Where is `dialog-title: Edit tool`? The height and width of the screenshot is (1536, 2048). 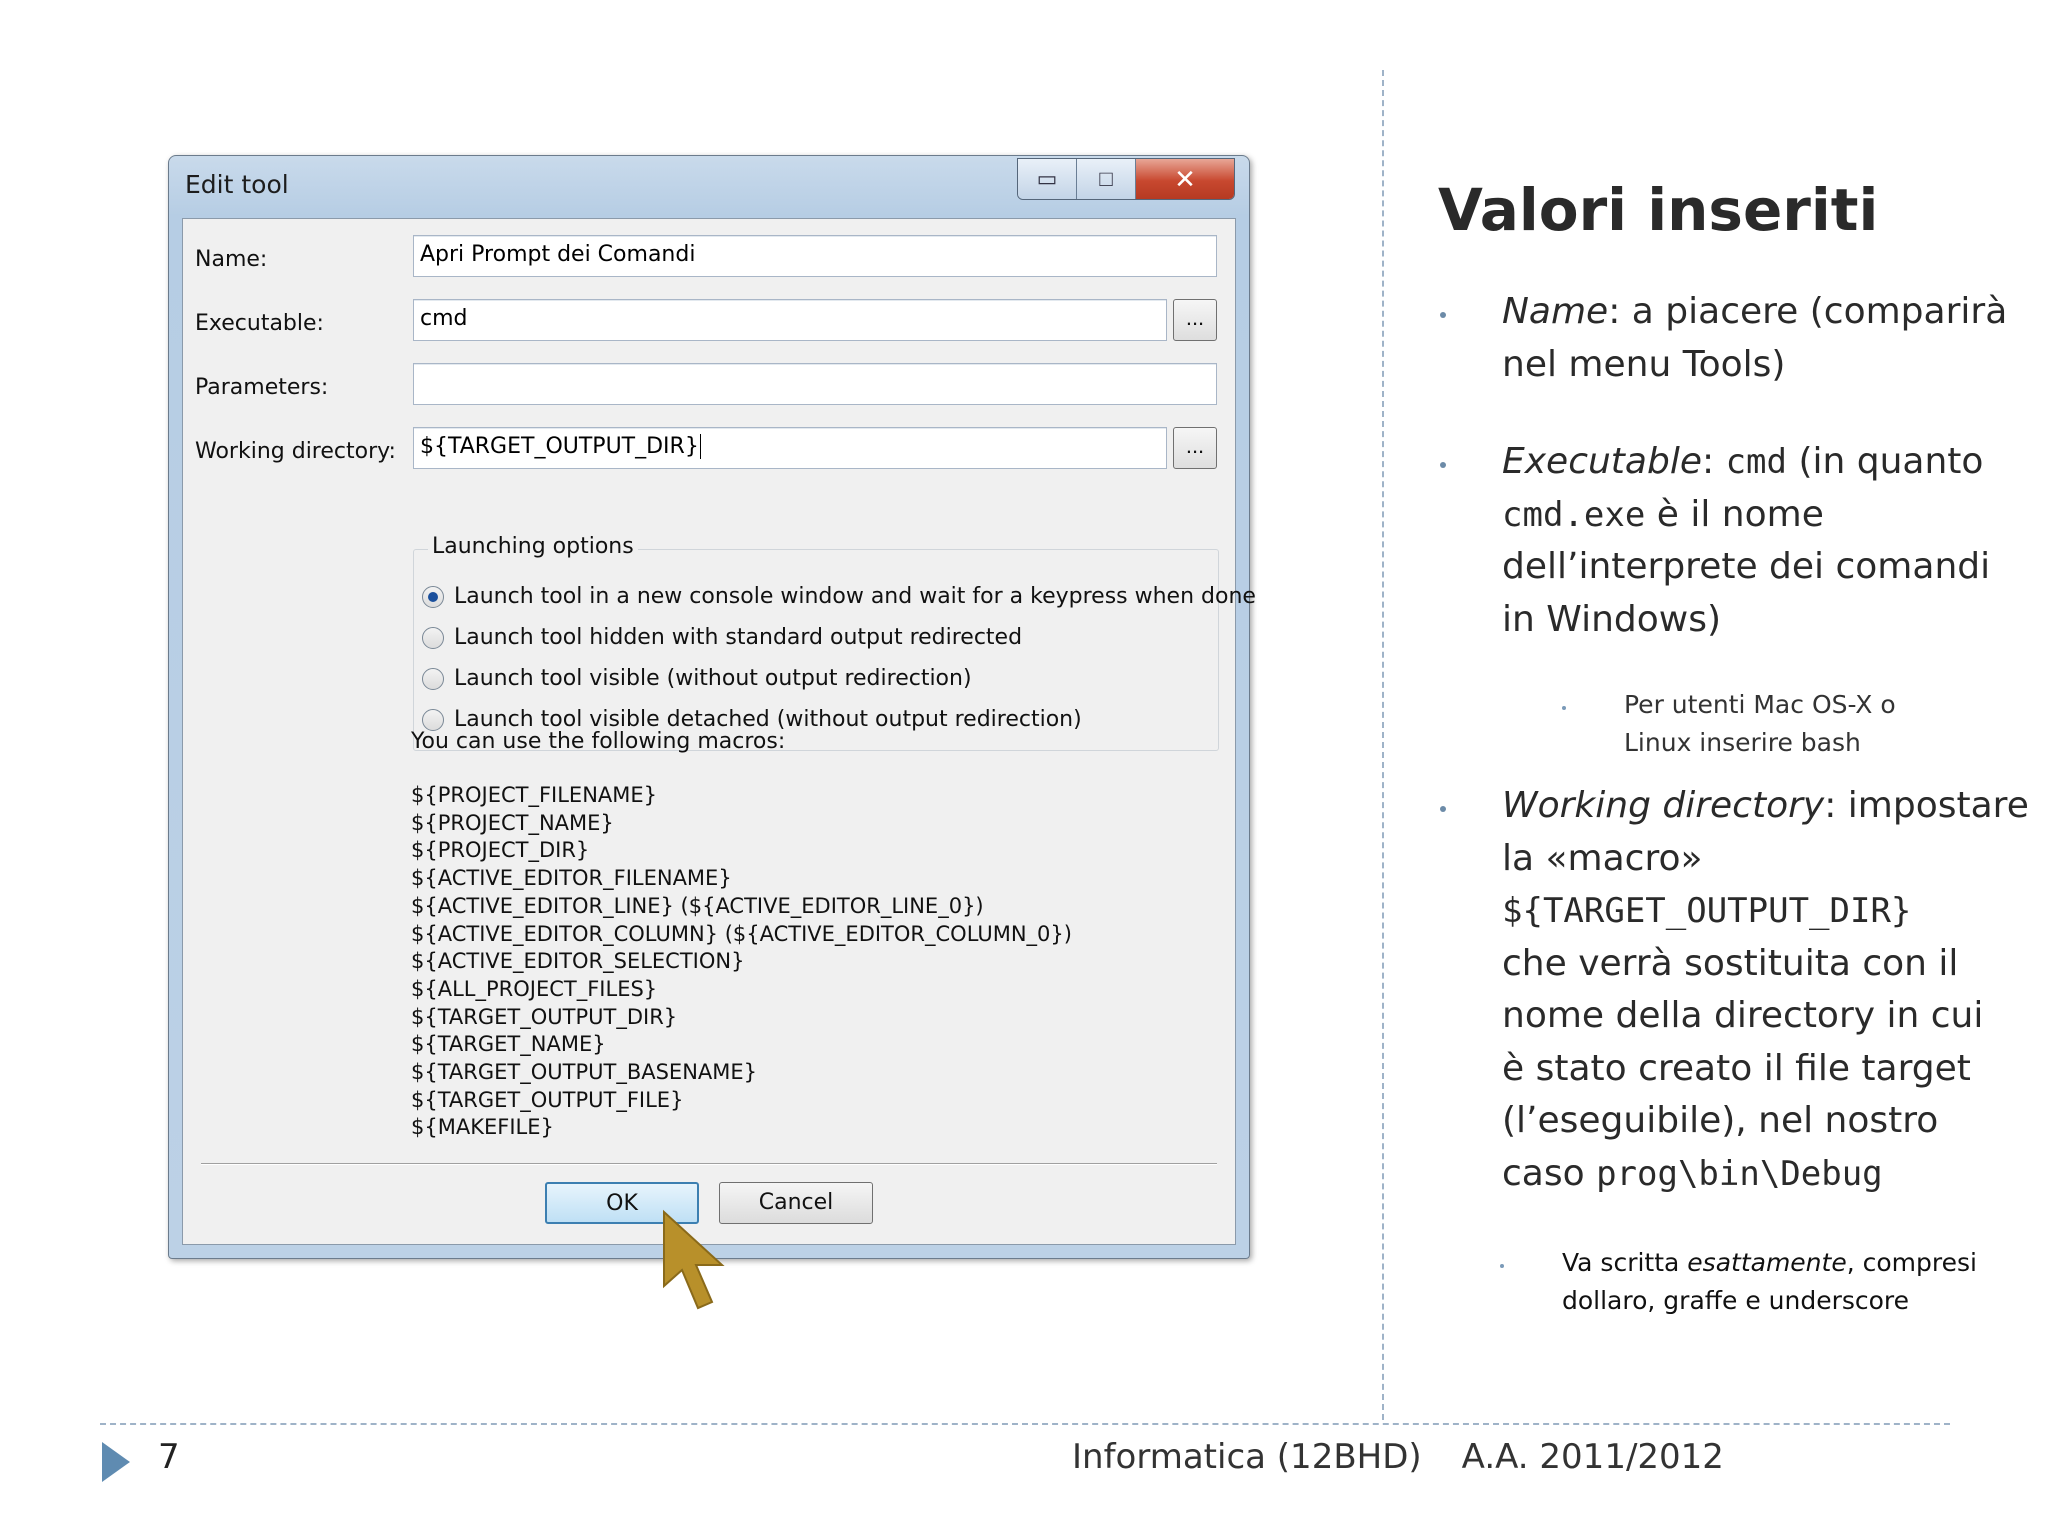 dialog-title: Edit tool is located at coordinates (237, 184).